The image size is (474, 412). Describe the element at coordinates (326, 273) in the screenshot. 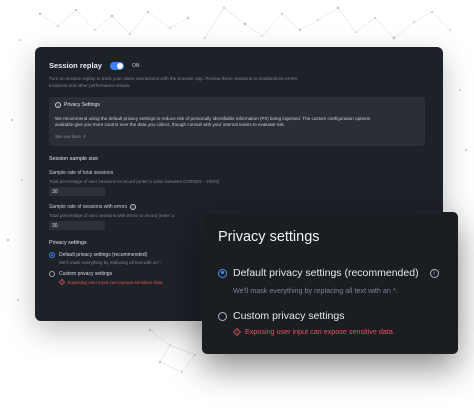

I see `default-privacy-label-large: Default privacy settings (recommended)` at that location.